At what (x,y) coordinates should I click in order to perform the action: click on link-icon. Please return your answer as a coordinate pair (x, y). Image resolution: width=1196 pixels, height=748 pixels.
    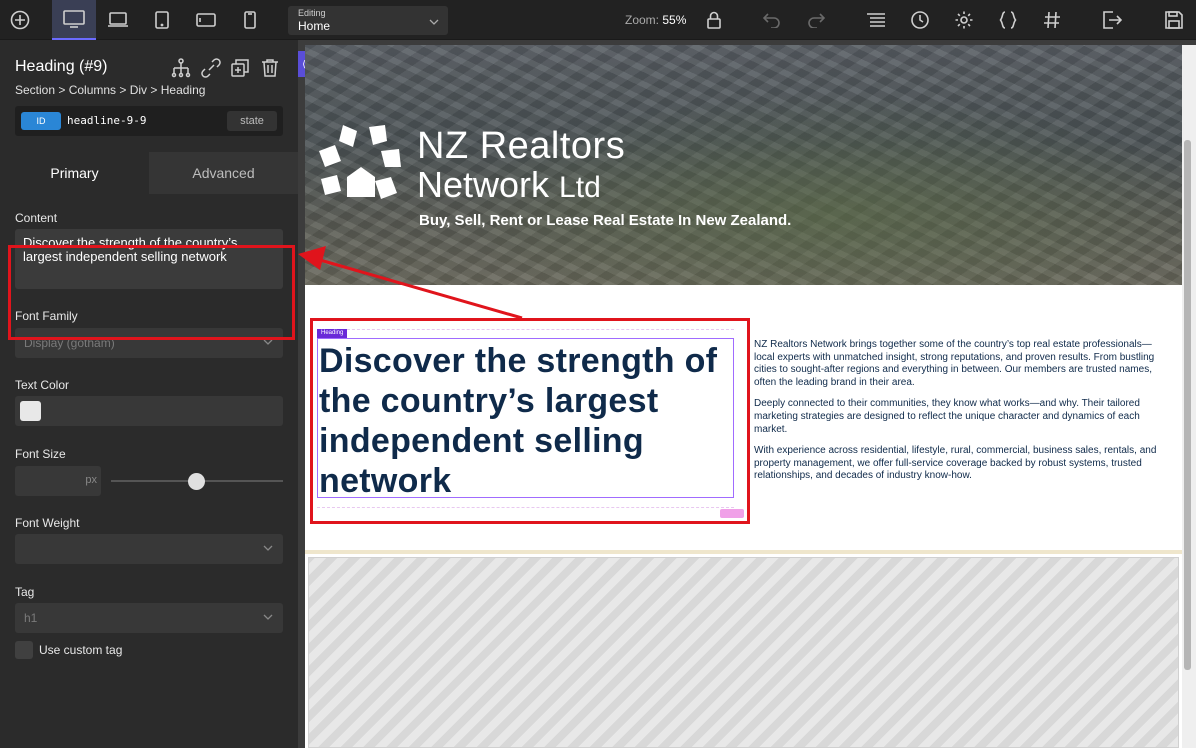
    Looking at the image, I should click on (211, 68).